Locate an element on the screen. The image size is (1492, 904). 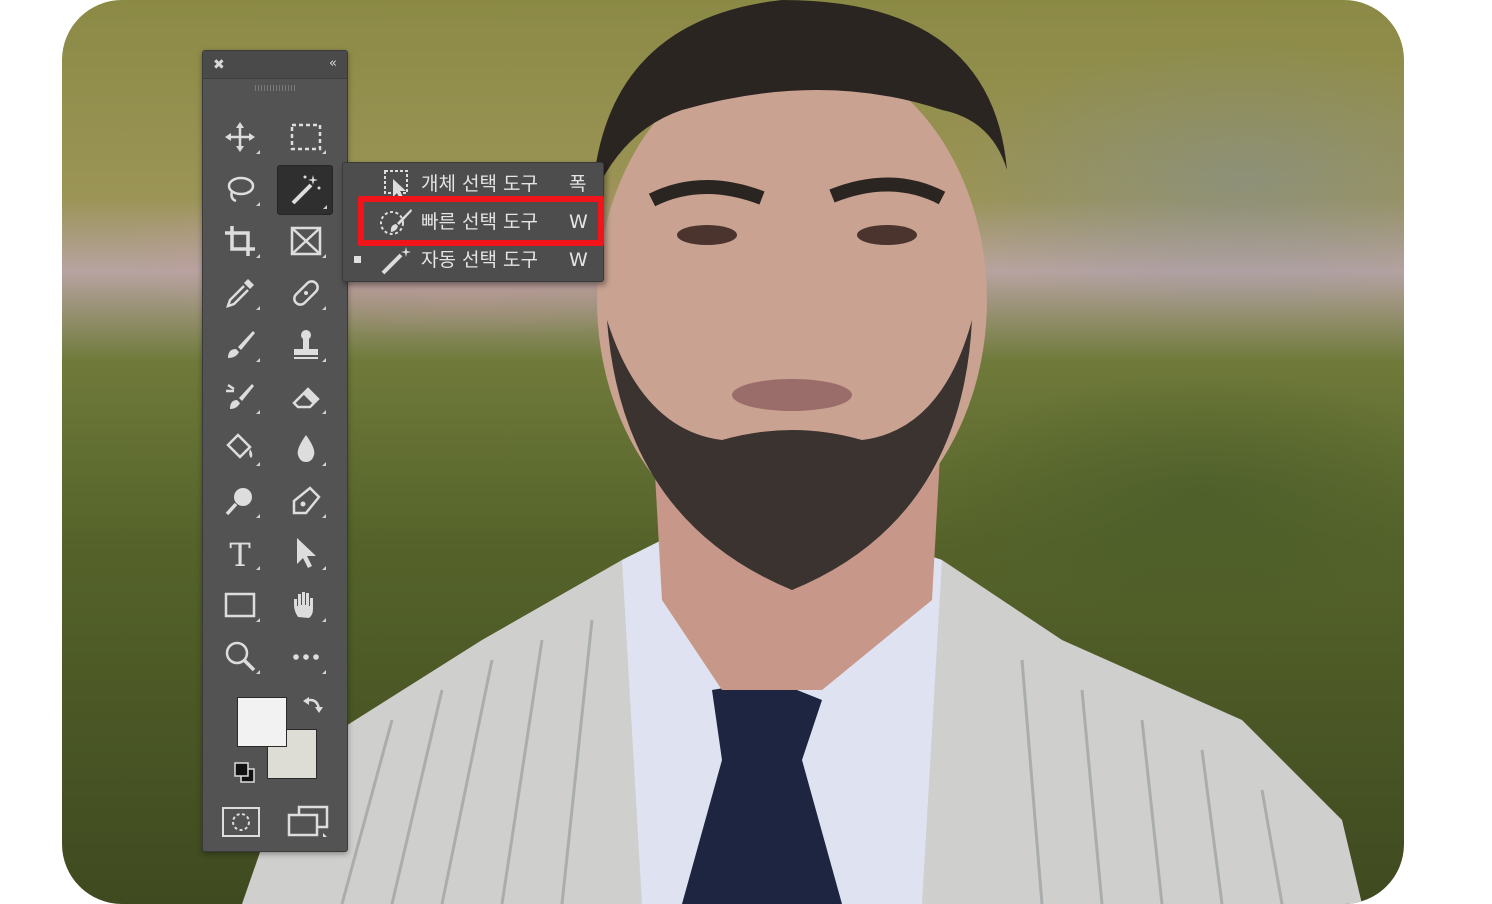
object-selection-icon is located at coordinates (396, 184).